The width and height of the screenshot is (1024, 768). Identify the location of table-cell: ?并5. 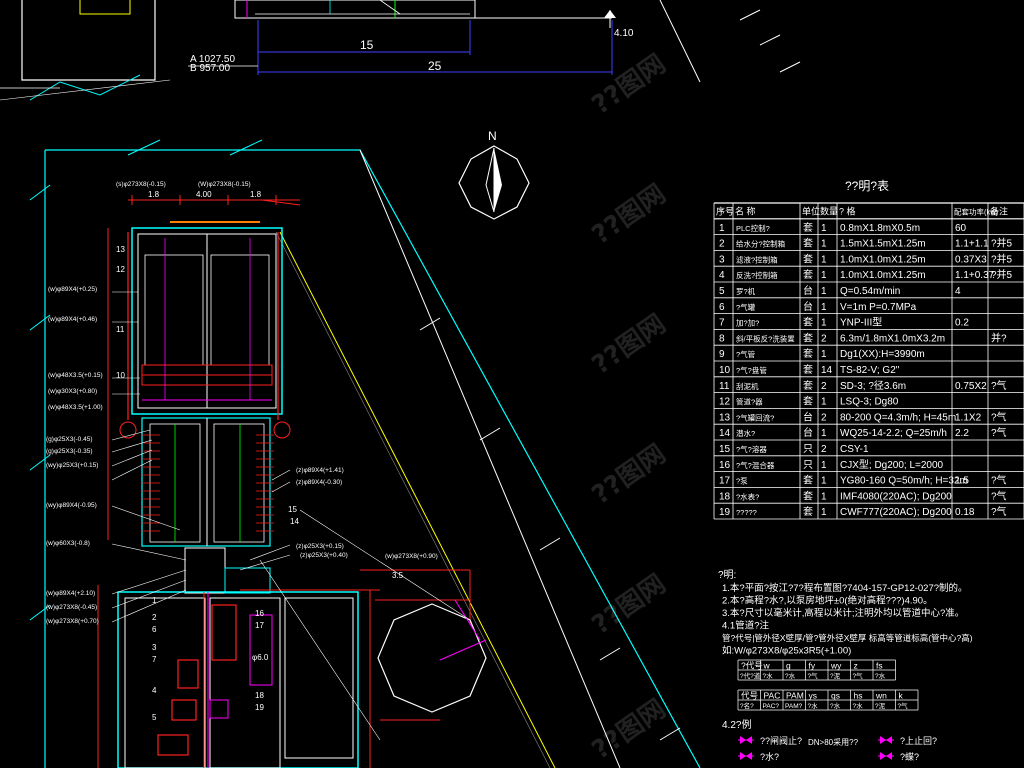
(1002, 258).